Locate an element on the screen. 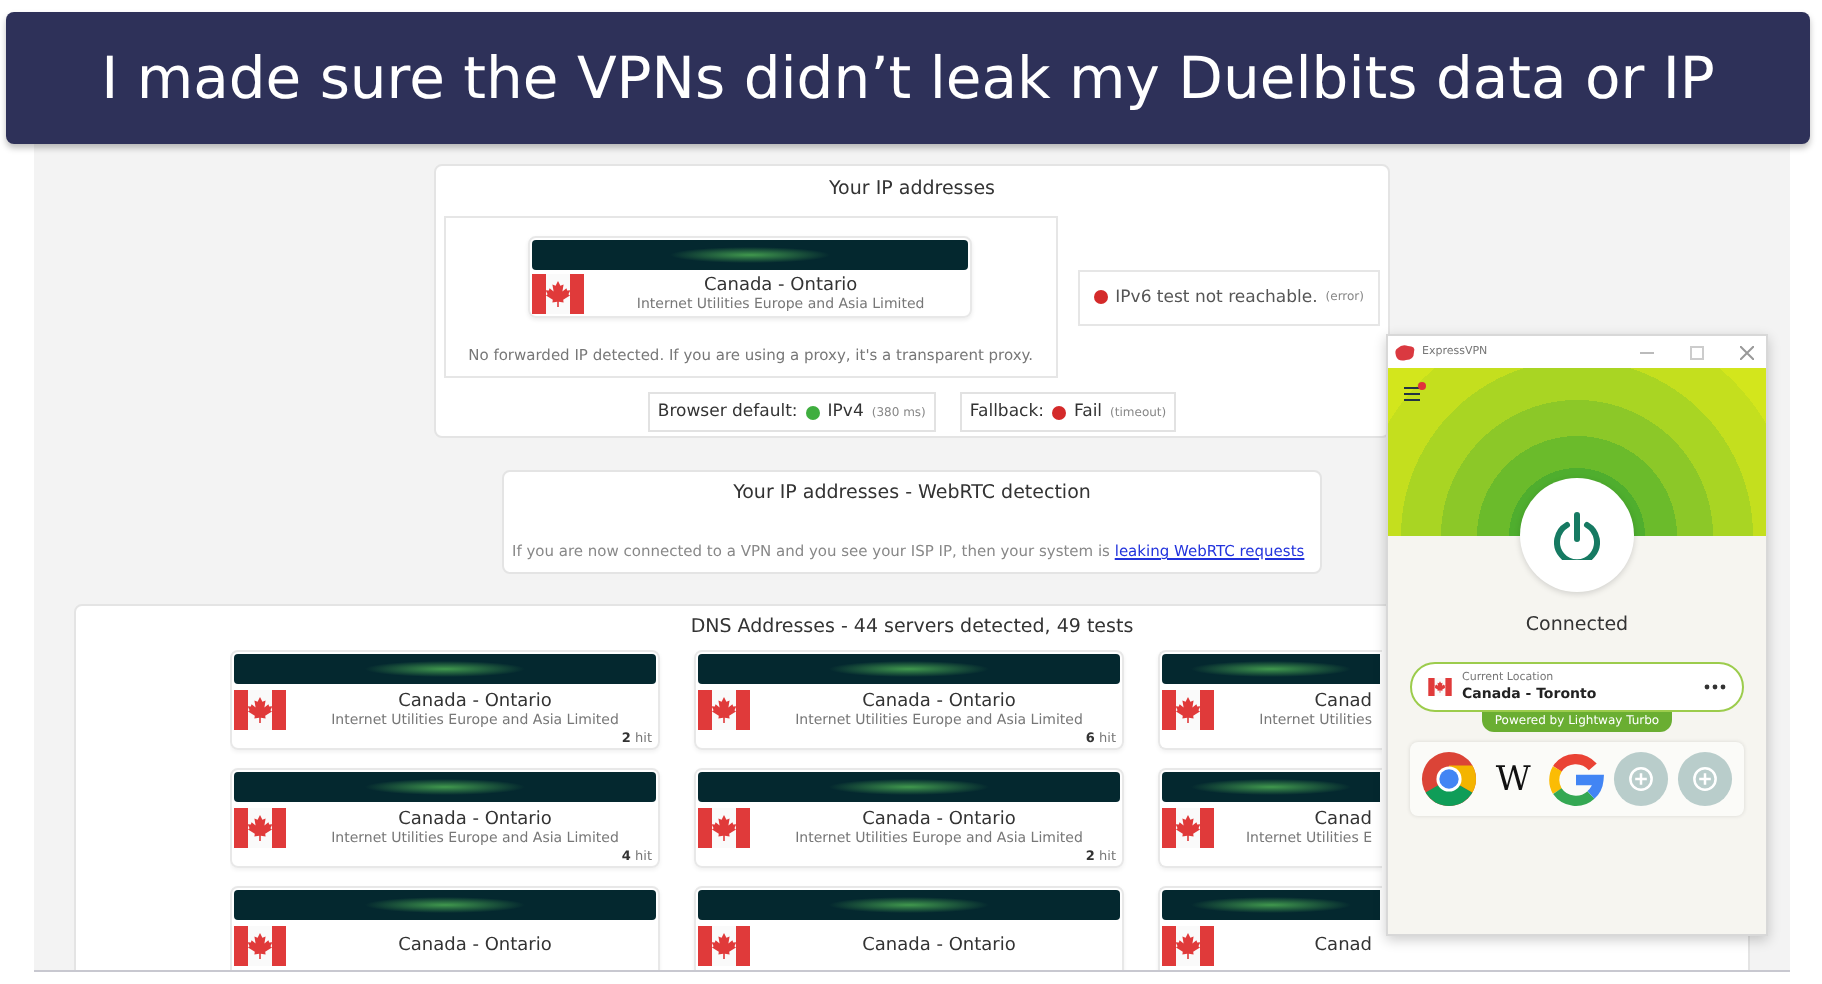  connection-status: Connected is located at coordinates (1577, 625).